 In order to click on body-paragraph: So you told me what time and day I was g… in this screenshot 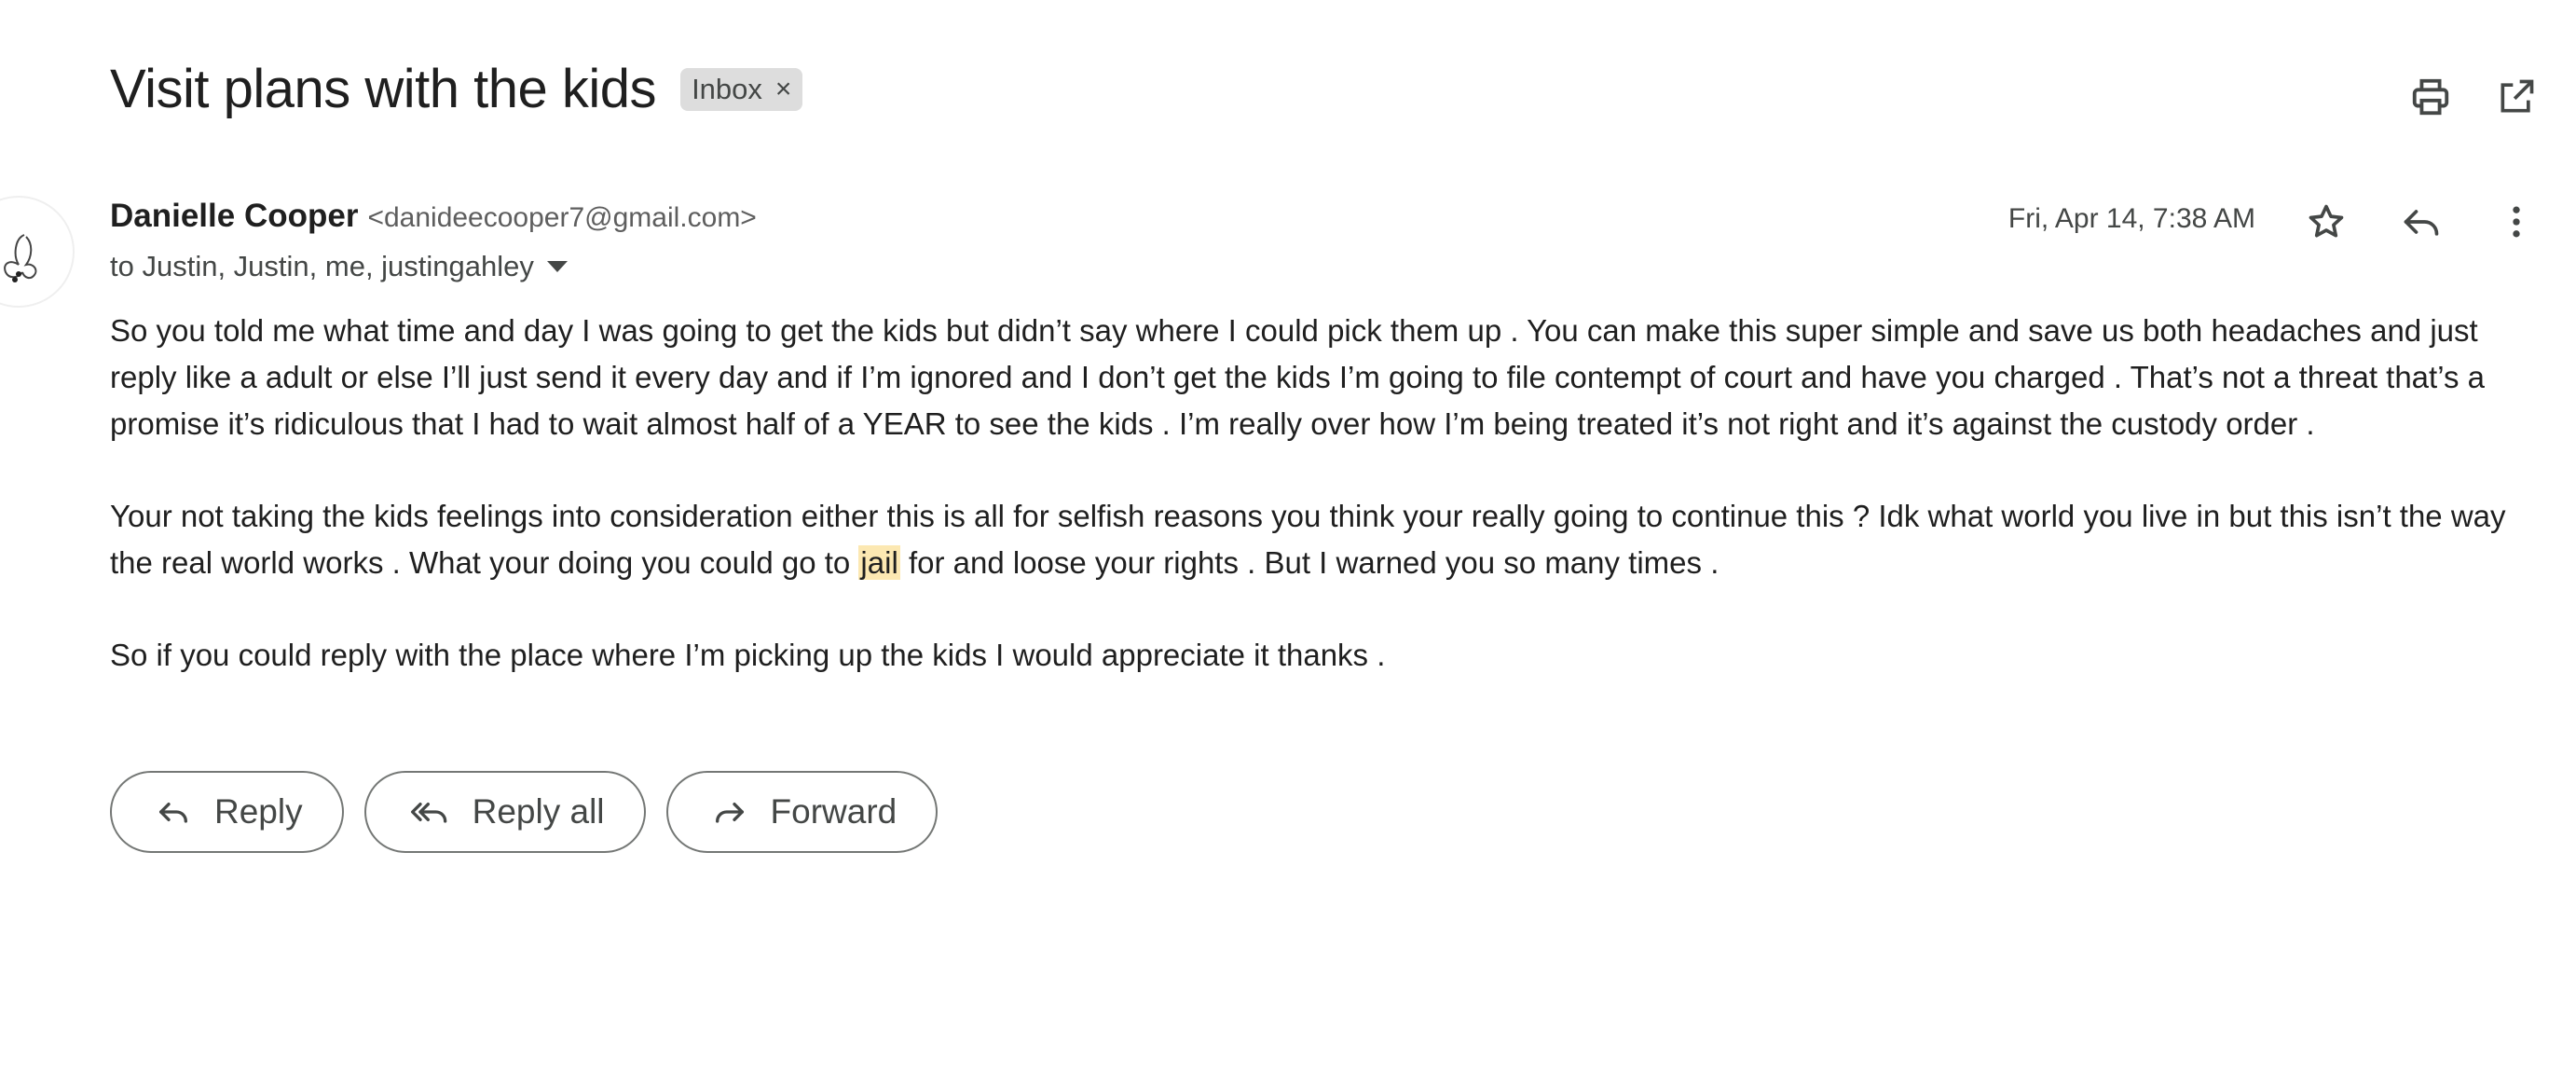, I will do `click(1297, 377)`.